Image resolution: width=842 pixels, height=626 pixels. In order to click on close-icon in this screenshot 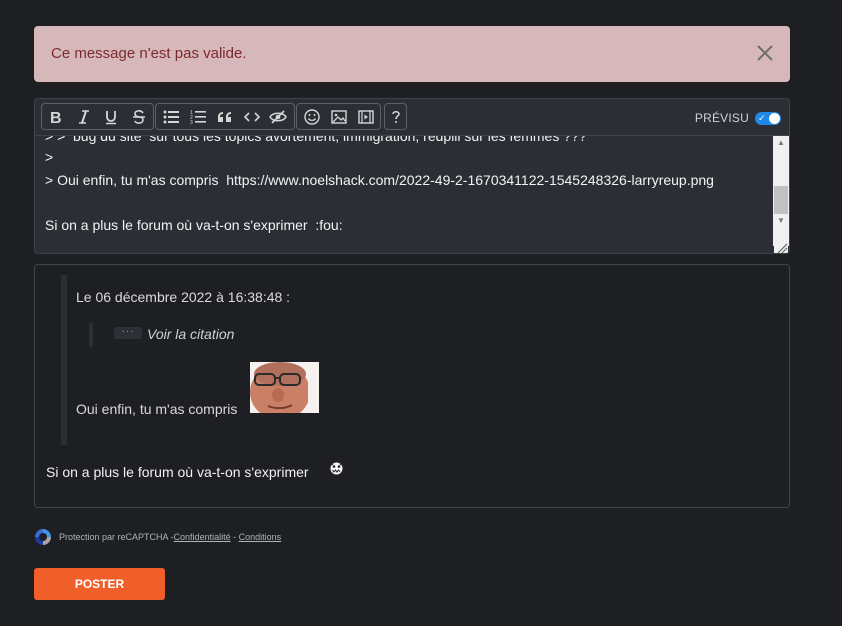, I will do `click(765, 53)`.